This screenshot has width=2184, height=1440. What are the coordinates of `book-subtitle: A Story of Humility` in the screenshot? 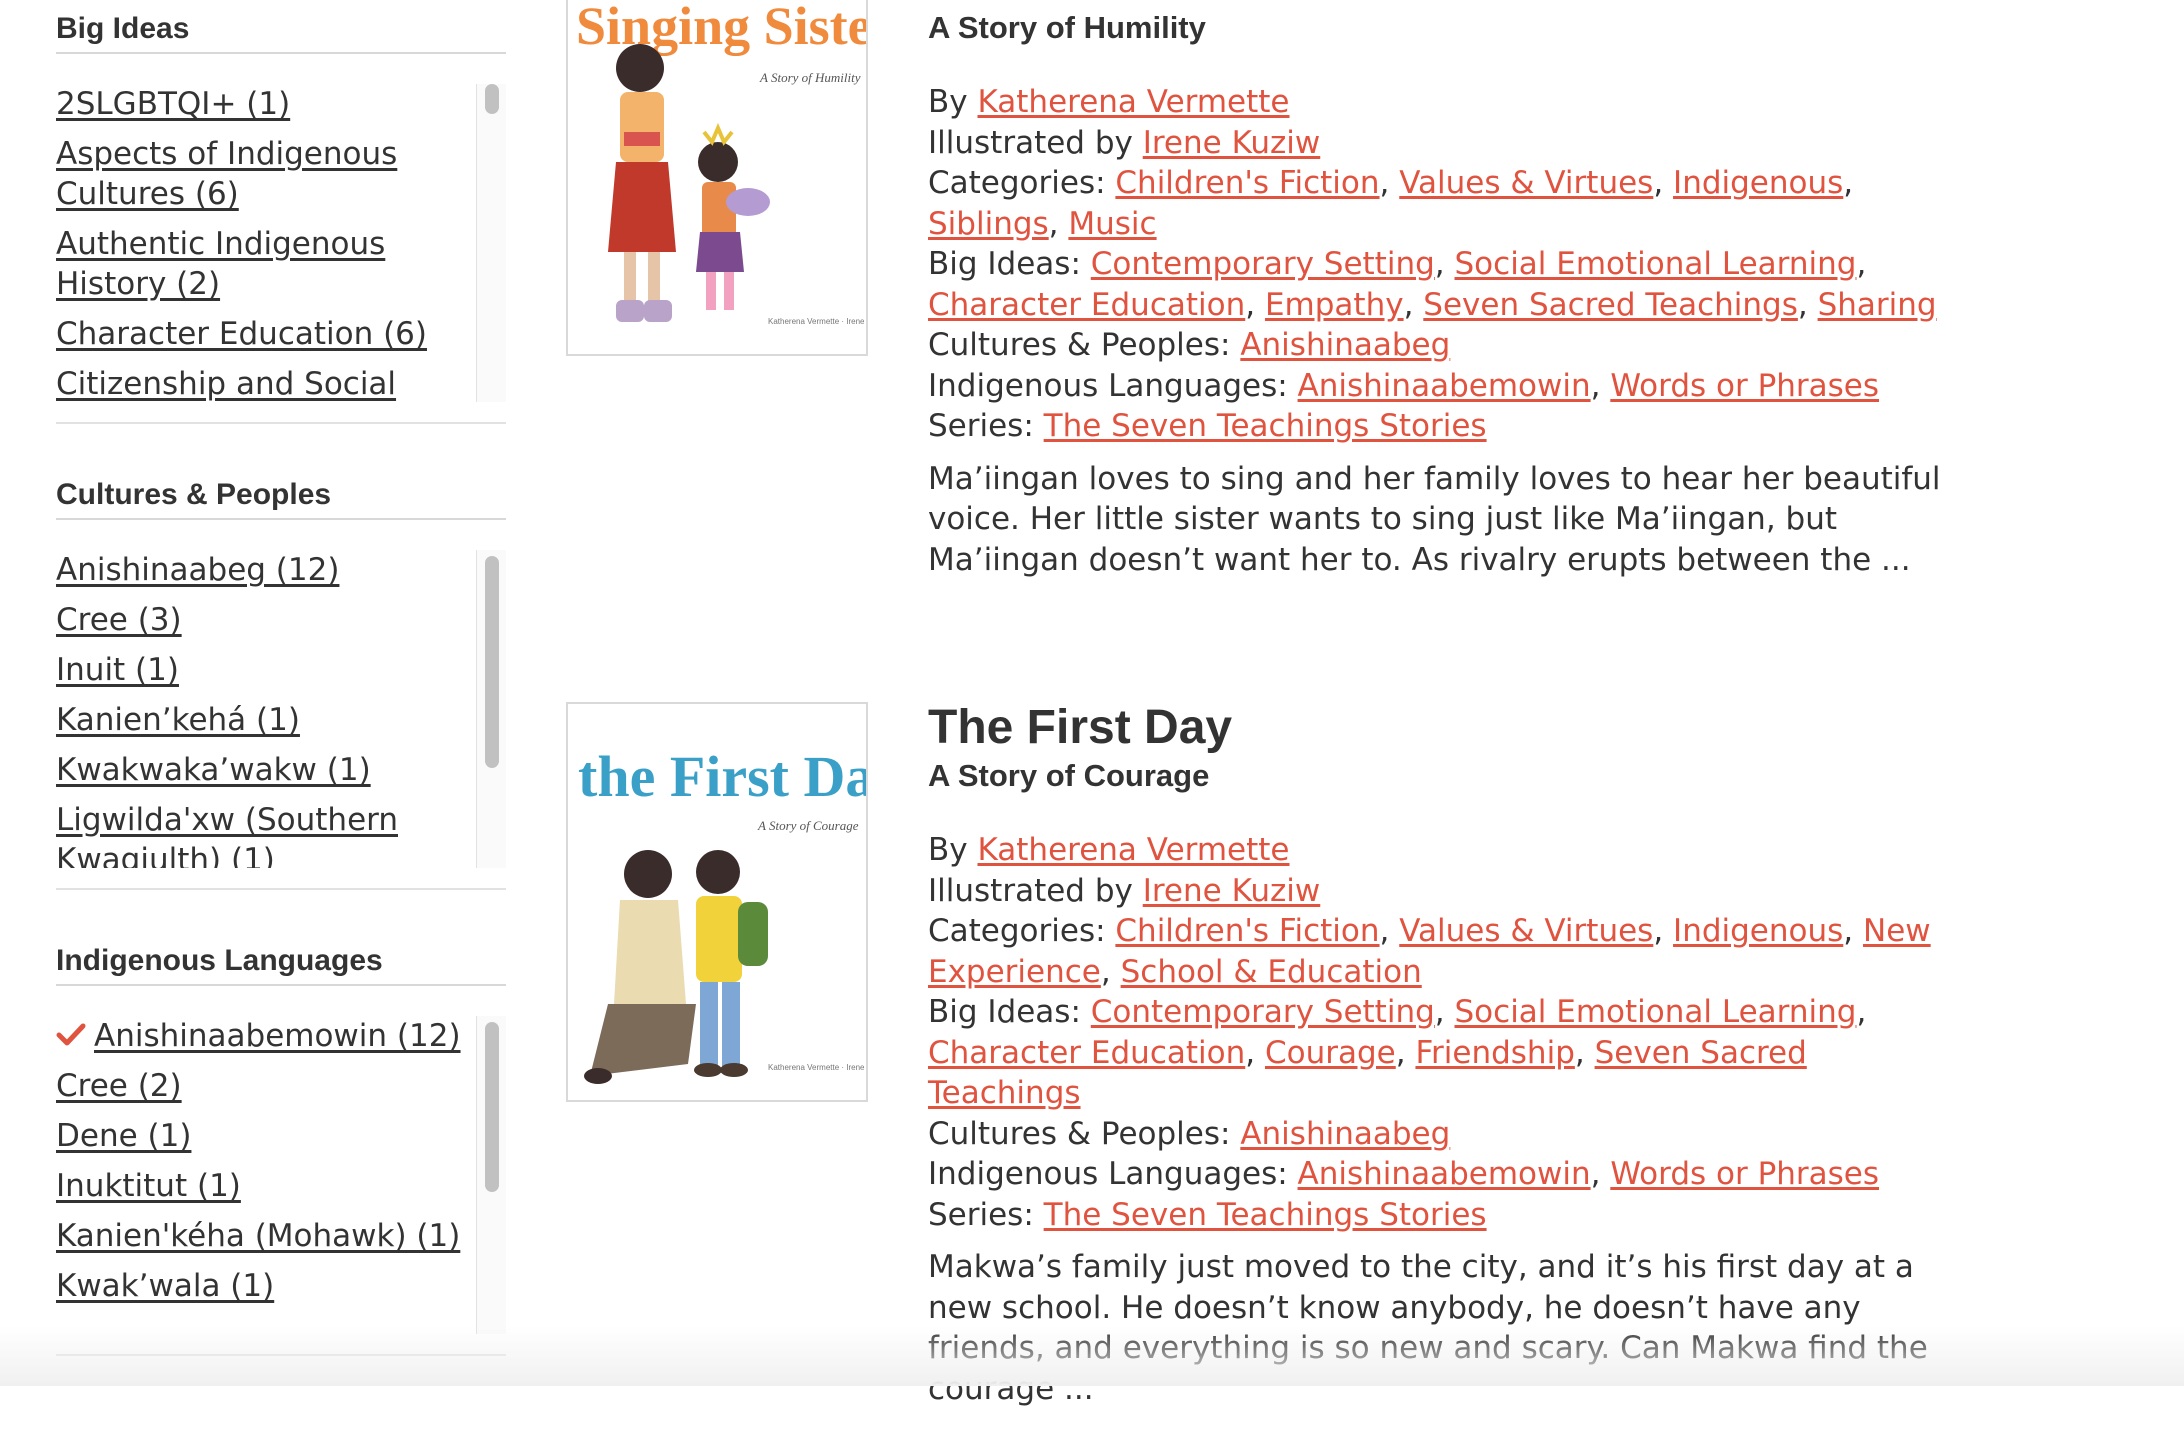 It's located at (1067, 27).